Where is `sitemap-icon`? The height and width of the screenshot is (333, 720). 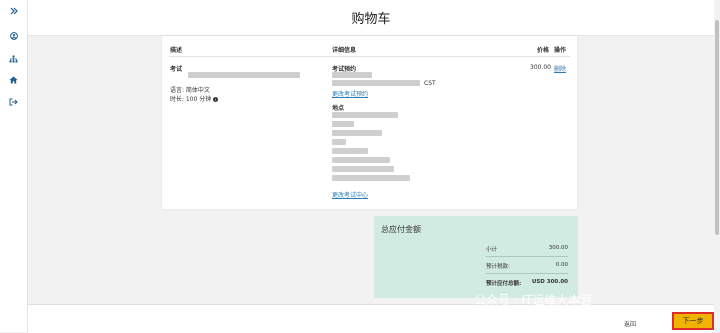
sitemap-icon is located at coordinates (13, 59).